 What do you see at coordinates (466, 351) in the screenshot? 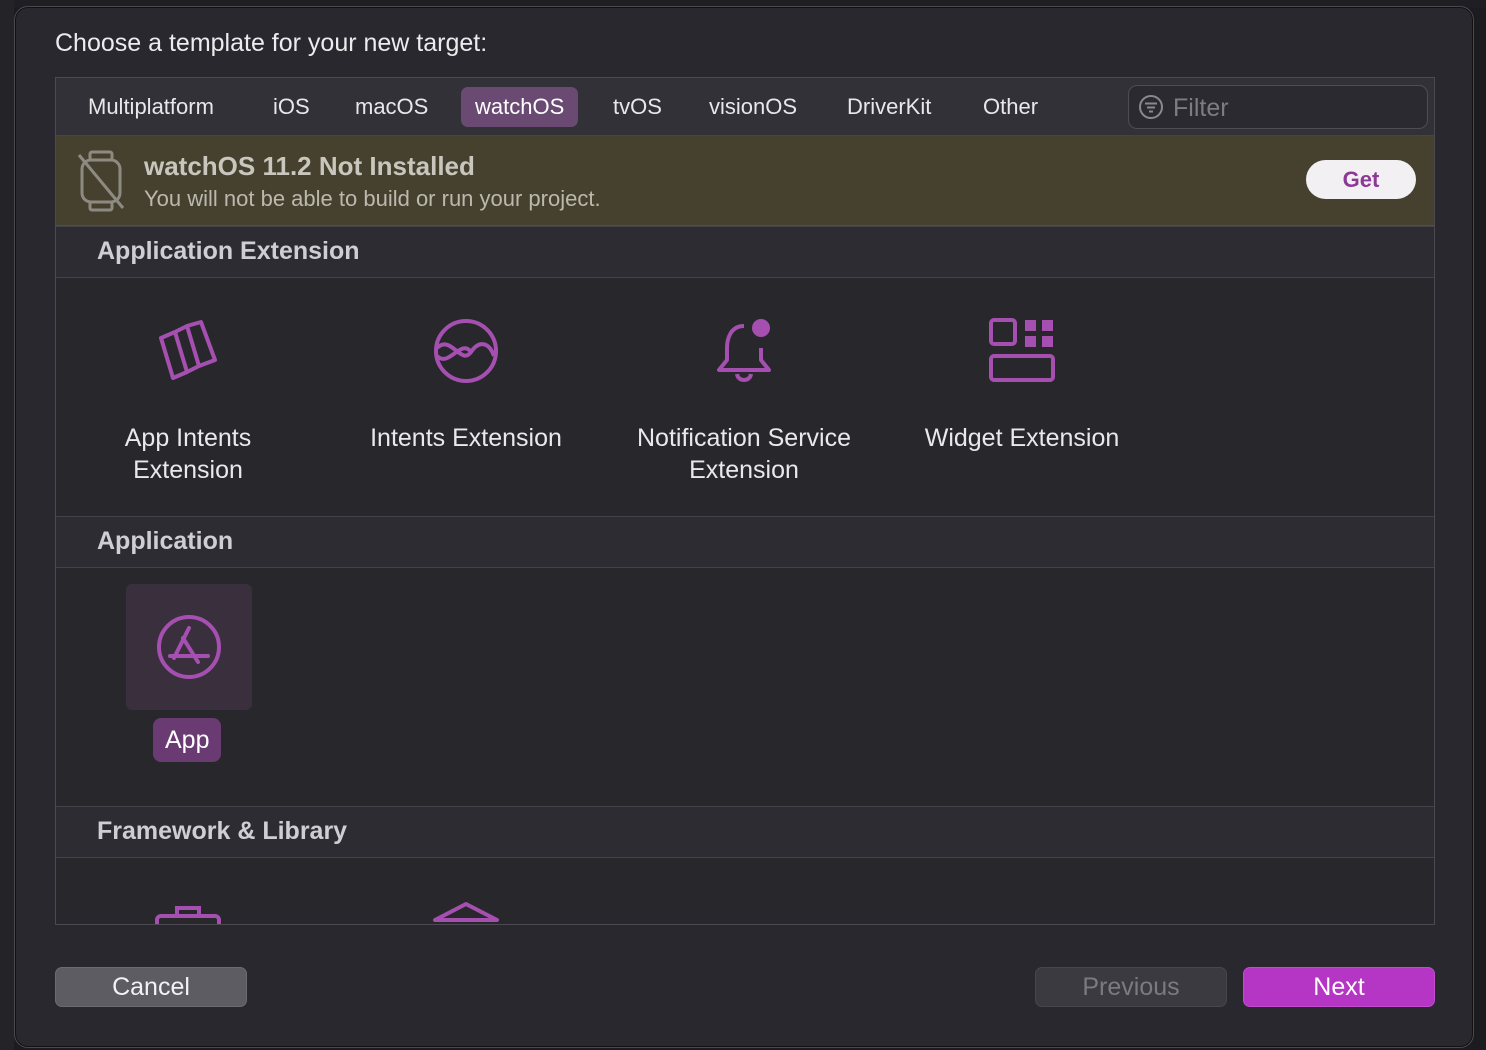
I see `intents-icon` at bounding box center [466, 351].